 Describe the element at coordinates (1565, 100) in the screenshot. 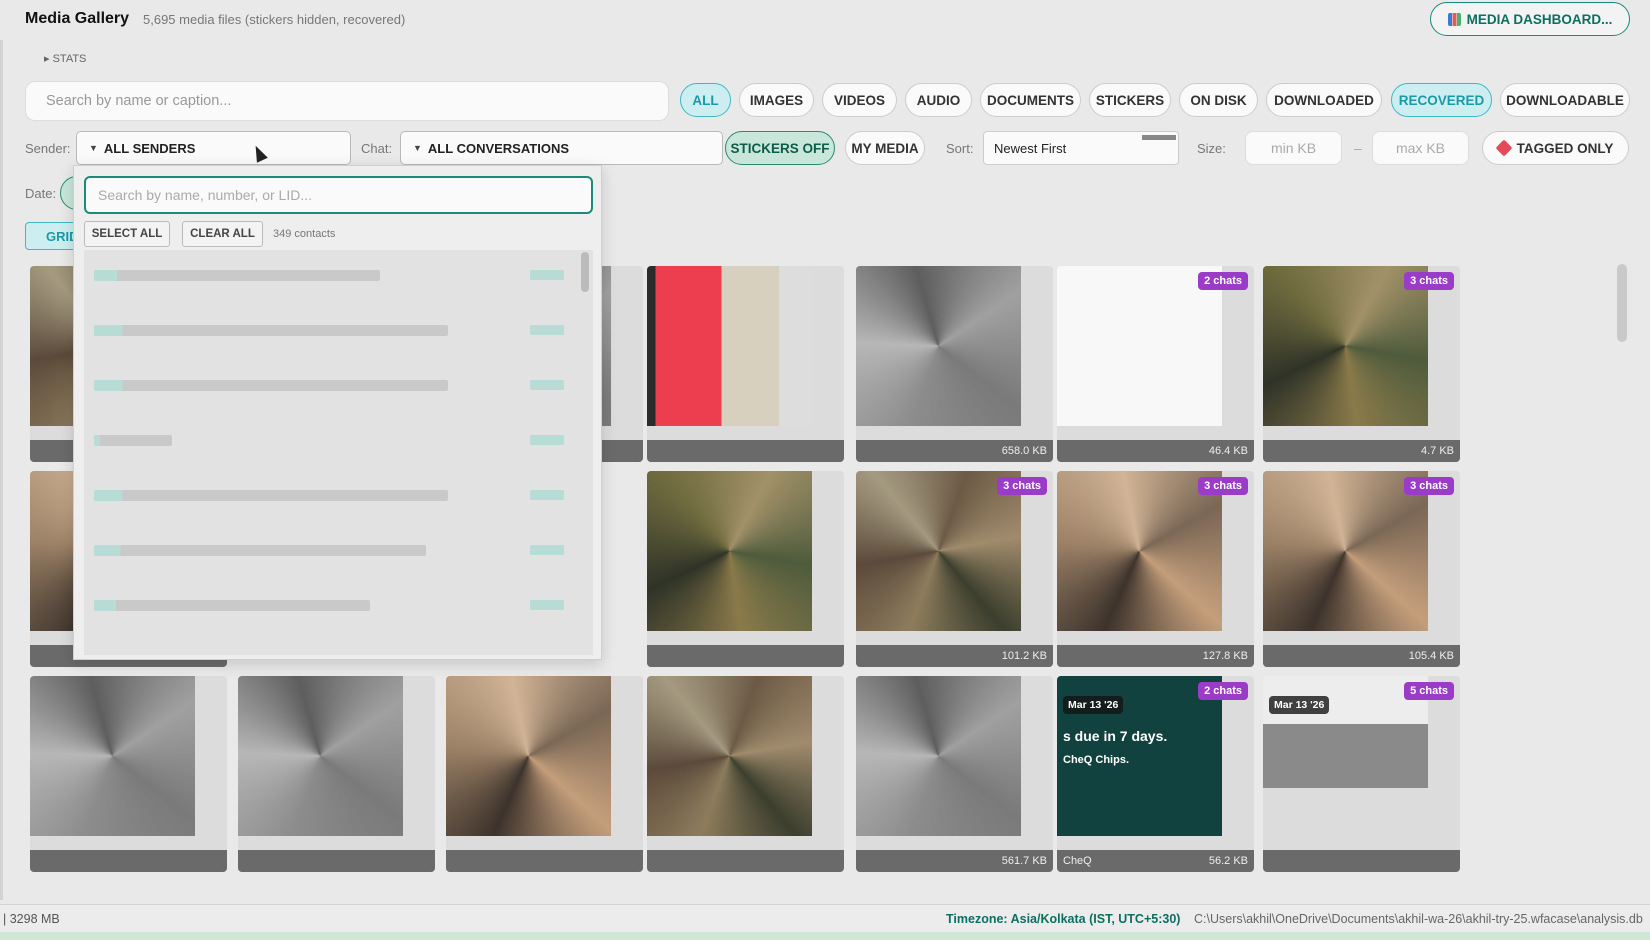

I see `filter-downloadable: DOWNLOADABLE` at that location.